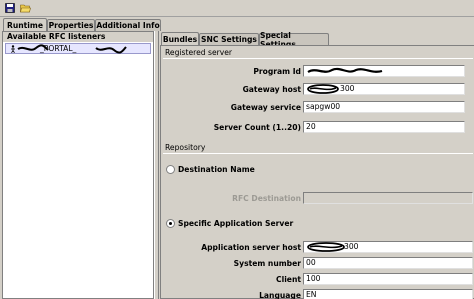 The height and width of the screenshot is (299, 474). Describe the element at coordinates (288, 279) in the screenshot. I see `client-label: Client` at that location.